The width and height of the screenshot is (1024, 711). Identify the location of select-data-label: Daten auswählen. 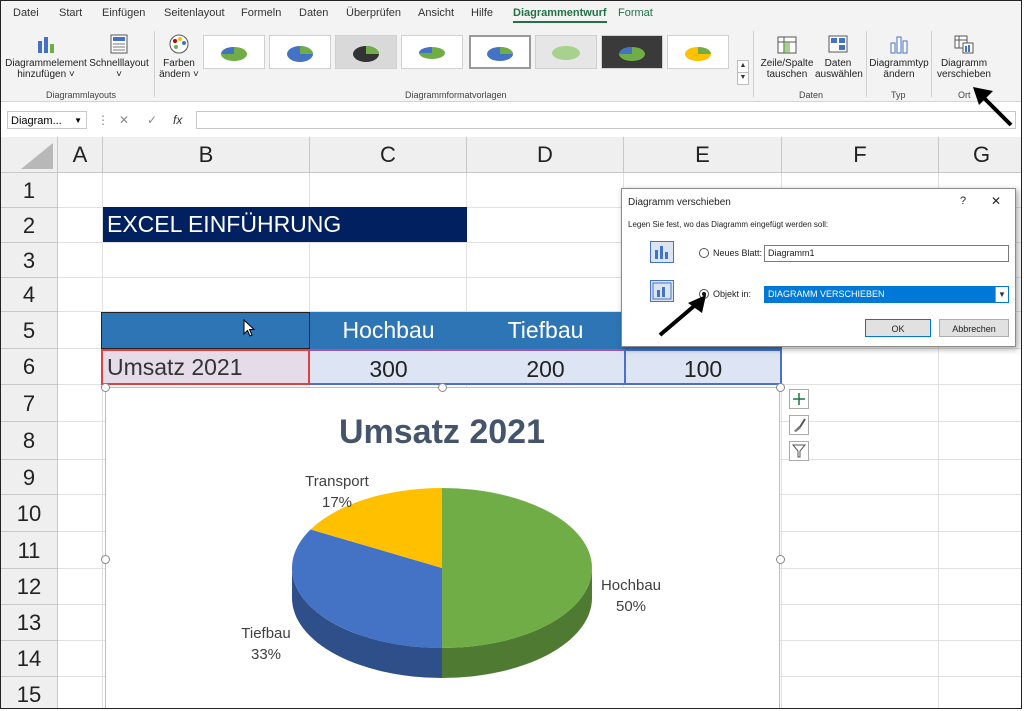
(839, 69).